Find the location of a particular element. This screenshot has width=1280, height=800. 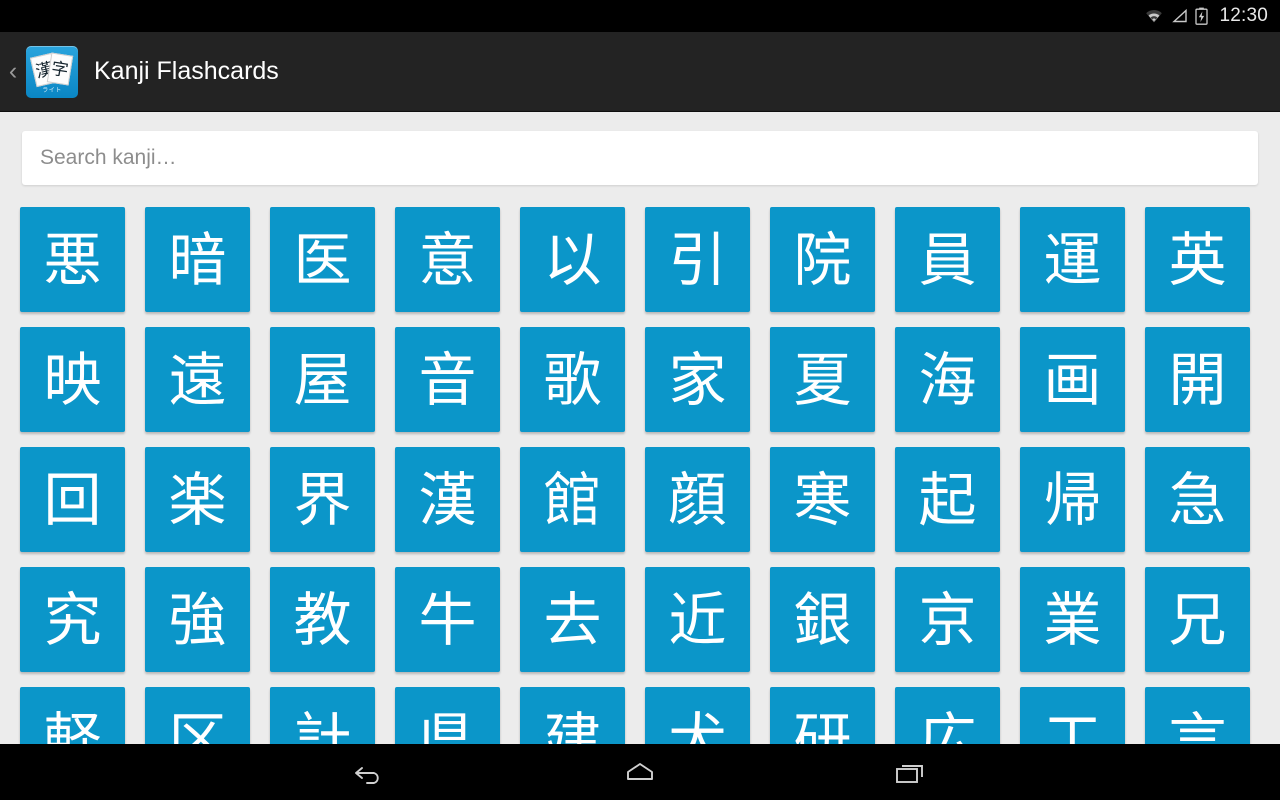

kanji-tile: 英 is located at coordinates (1197, 259).